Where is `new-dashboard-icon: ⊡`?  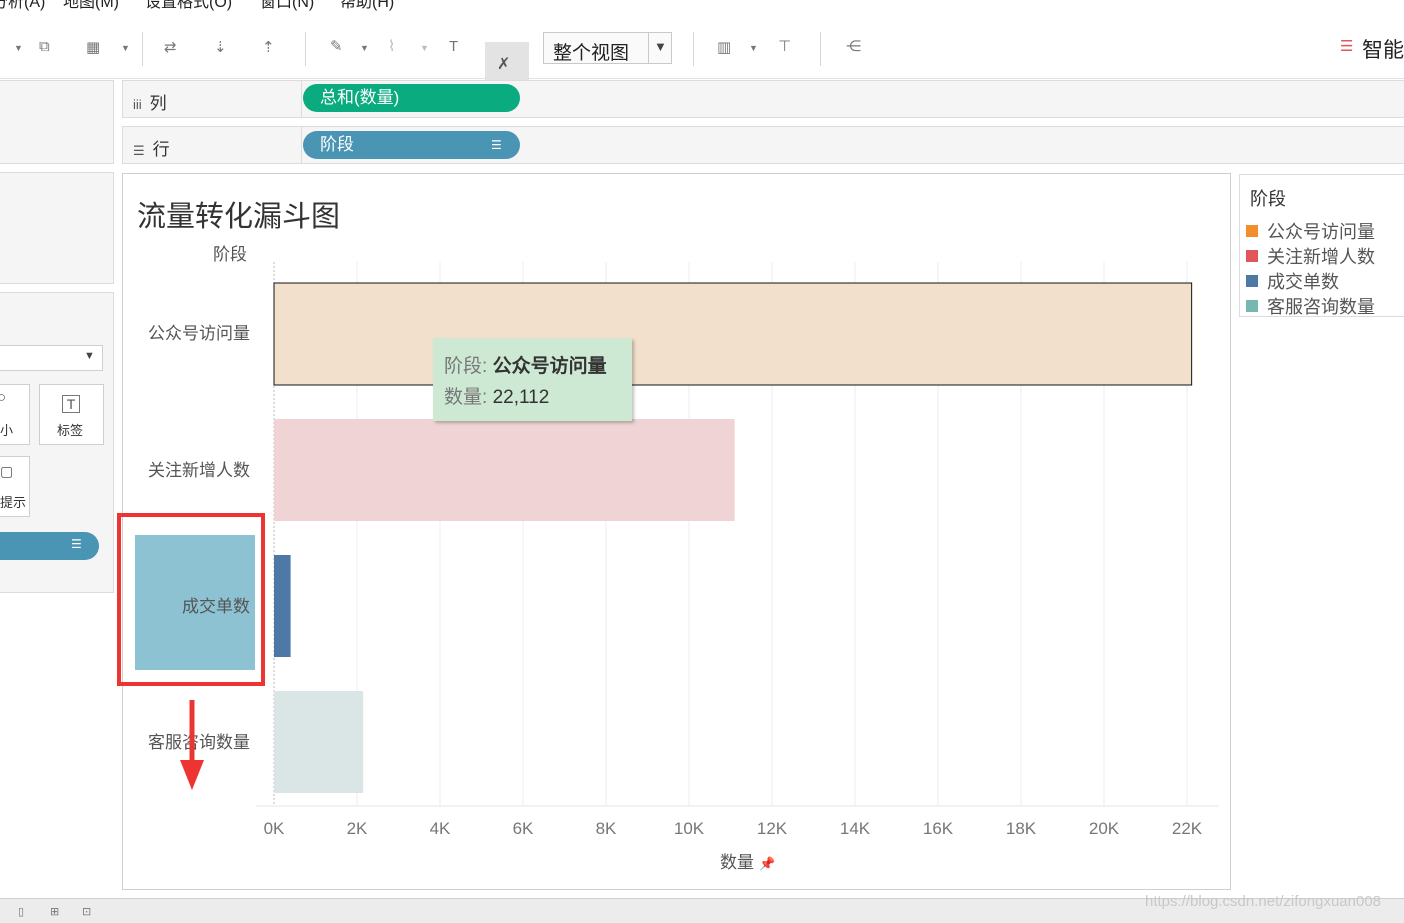 new-dashboard-icon: ⊡ is located at coordinates (86, 911).